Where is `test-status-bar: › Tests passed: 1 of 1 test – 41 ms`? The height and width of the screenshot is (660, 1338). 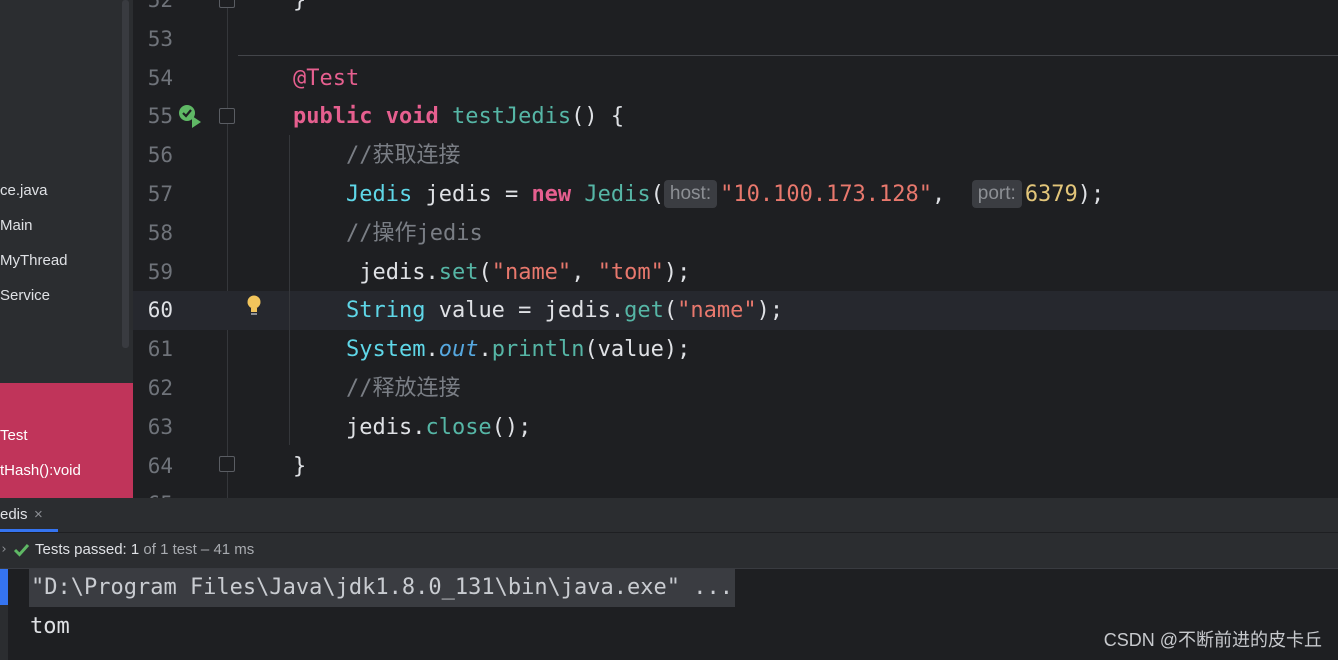
test-status-bar: › Tests passed: 1 of 1 test – 41 ms is located at coordinates (669, 551).